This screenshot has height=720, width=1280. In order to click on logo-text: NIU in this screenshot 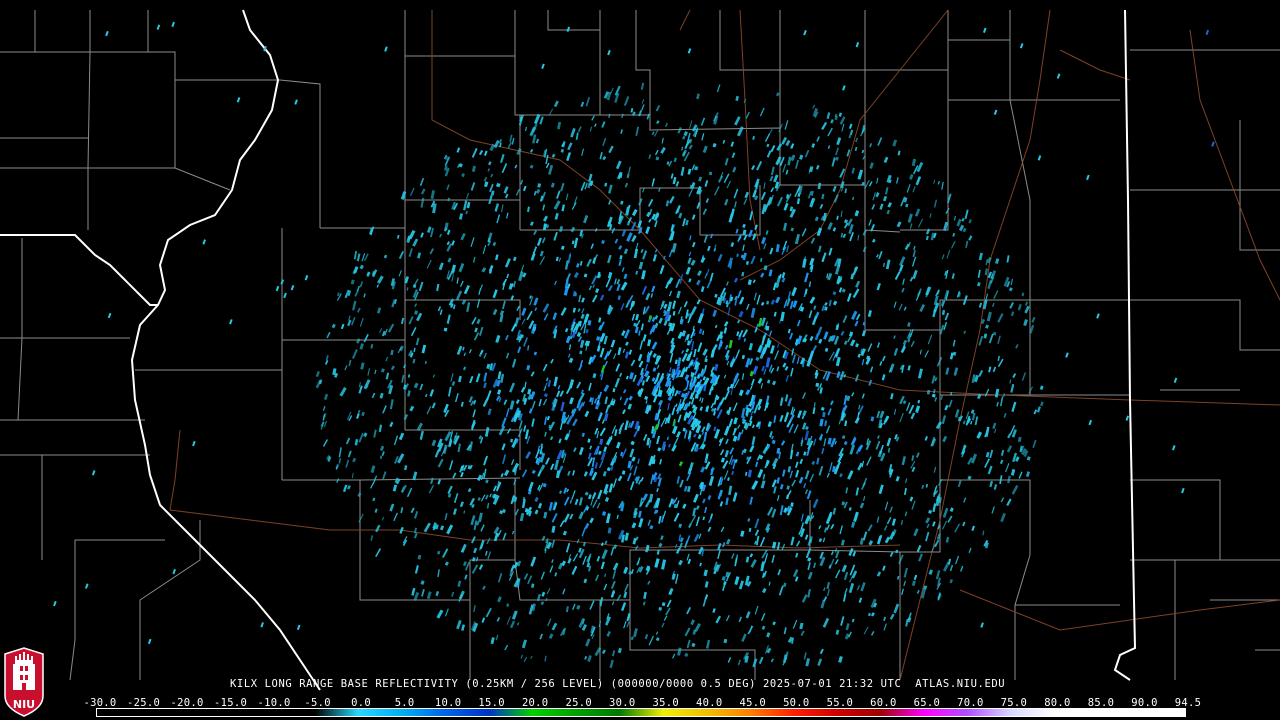, I will do `click(24, 704)`.